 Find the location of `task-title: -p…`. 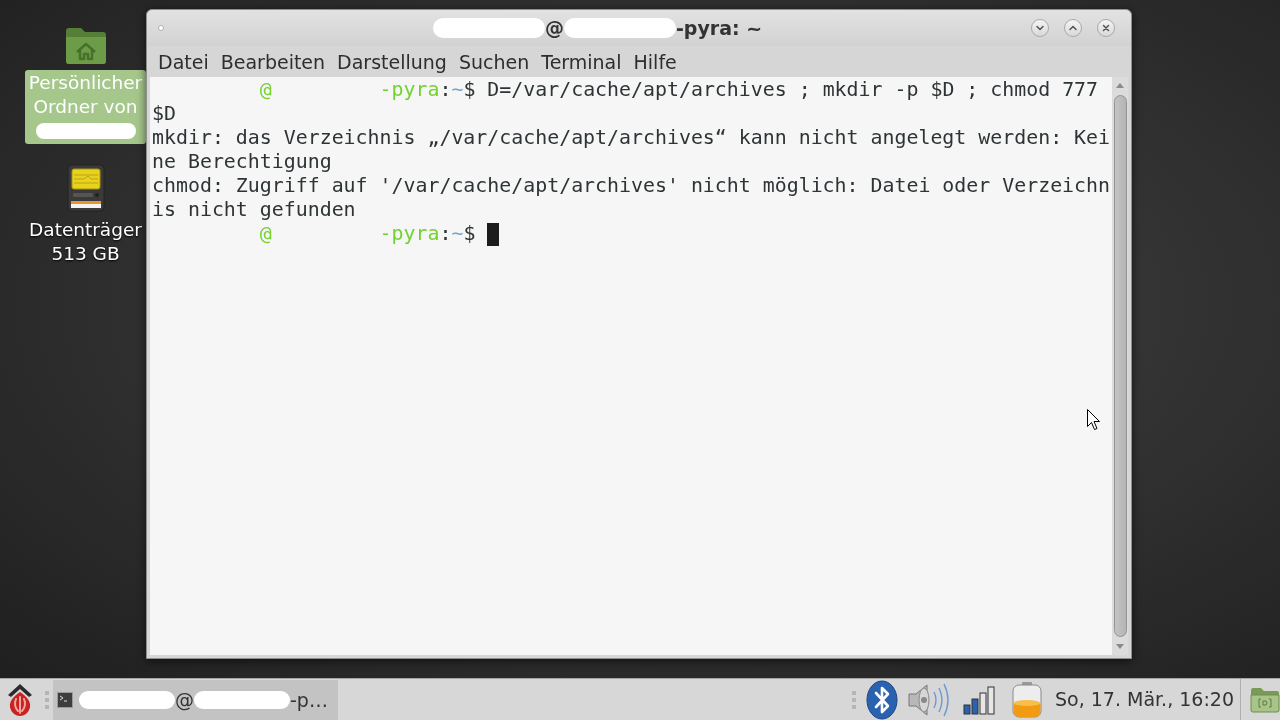

task-title: -p… is located at coordinates (309, 700).